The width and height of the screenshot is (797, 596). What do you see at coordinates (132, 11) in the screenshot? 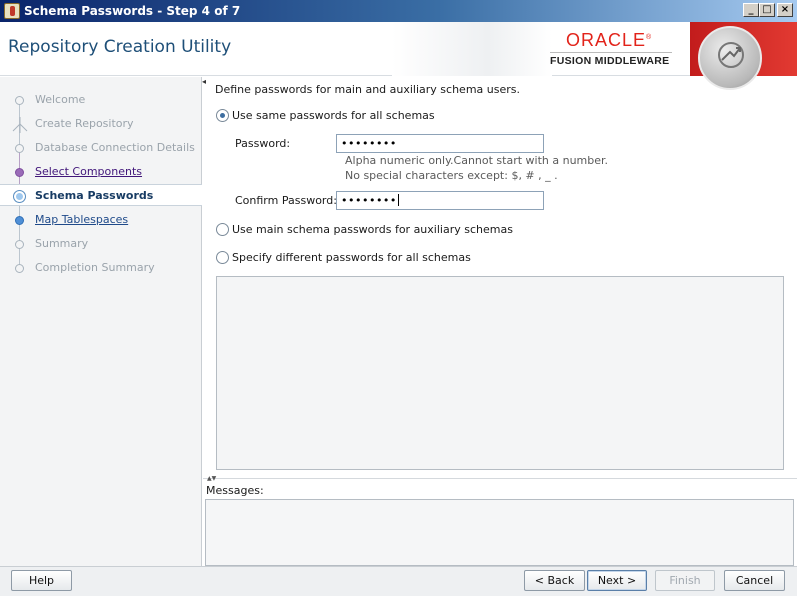
I see `window-title: Schema Passwords - Step 4 of 7` at bounding box center [132, 11].